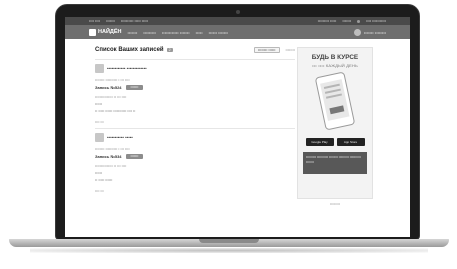  What do you see at coordinates (335, 57) in the screenshot?
I see `ad-title: БУДЬ В КУРСЕ` at bounding box center [335, 57].